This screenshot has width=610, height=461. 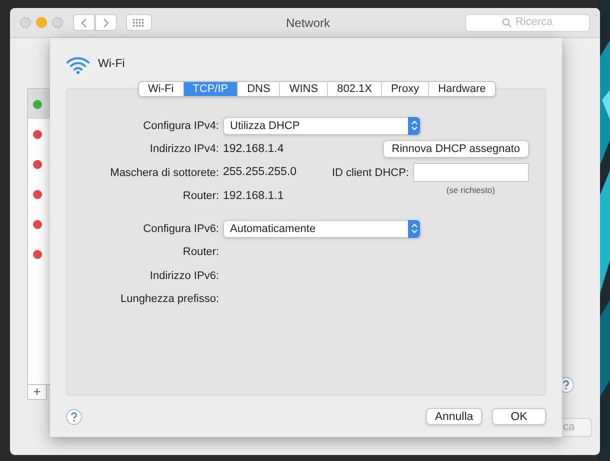 I want to click on window-title: Network, so click(x=308, y=23).